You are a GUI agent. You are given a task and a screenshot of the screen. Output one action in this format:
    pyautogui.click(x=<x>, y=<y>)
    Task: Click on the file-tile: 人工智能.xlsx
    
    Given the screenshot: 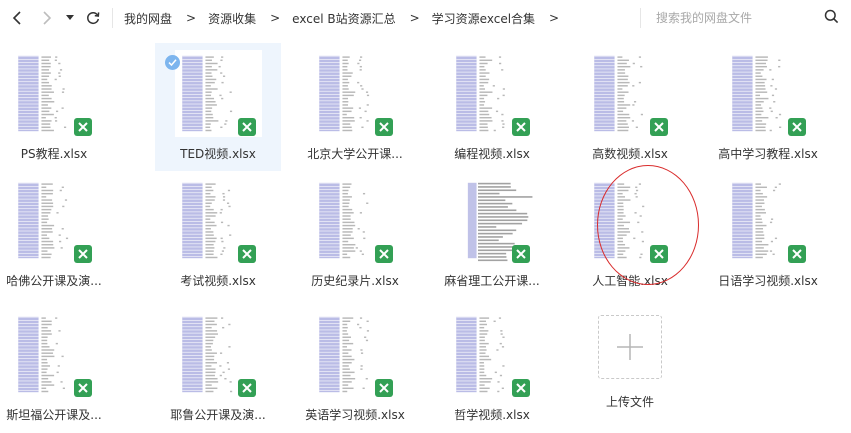 What is the action you would take?
    pyautogui.click(x=630, y=234)
    